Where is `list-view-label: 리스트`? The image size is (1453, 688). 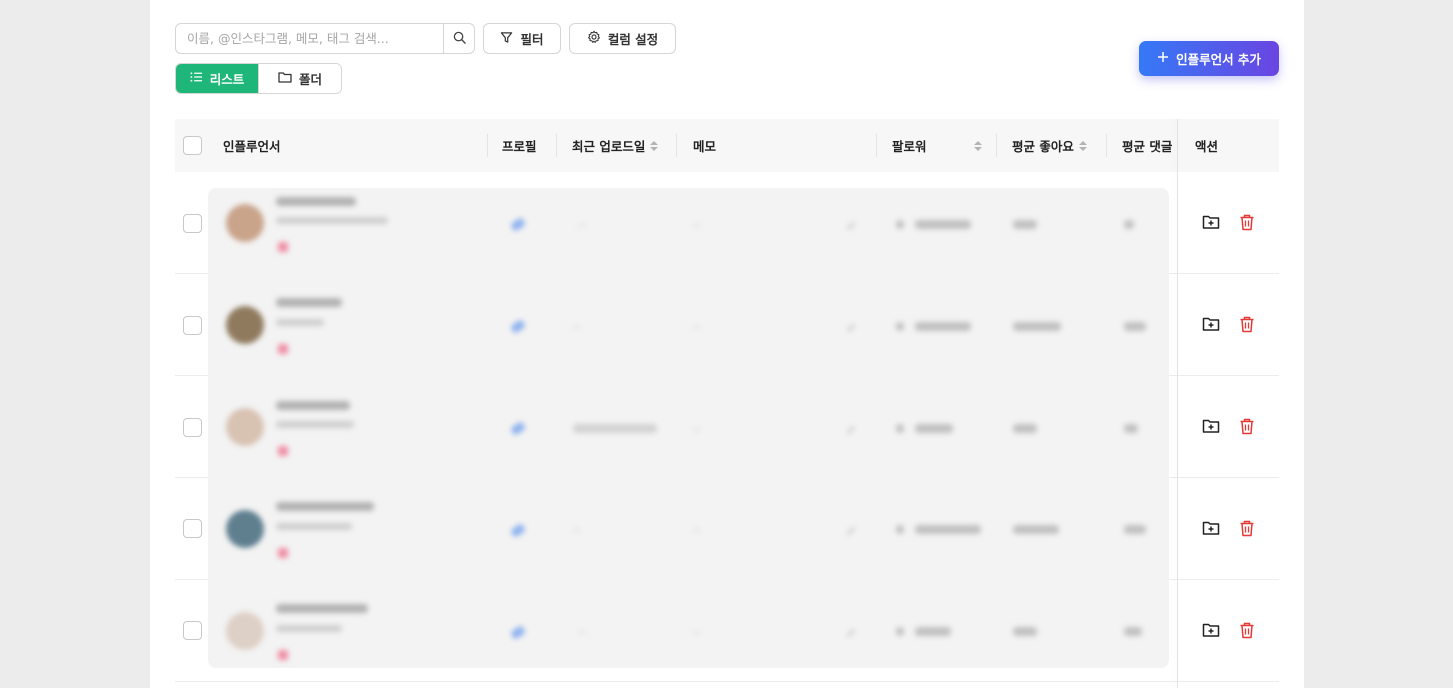 list-view-label: 리스트 is located at coordinates (227, 79).